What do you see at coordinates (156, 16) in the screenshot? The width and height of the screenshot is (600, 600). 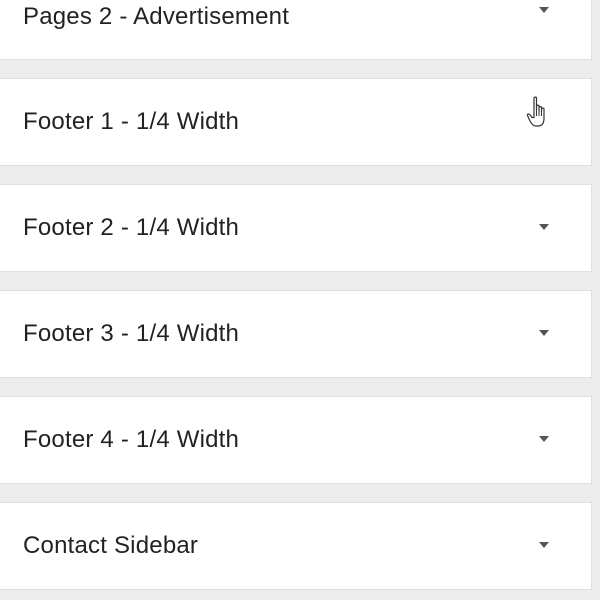 I see `widget-area-title: Pages 2 - Advertisement` at bounding box center [156, 16].